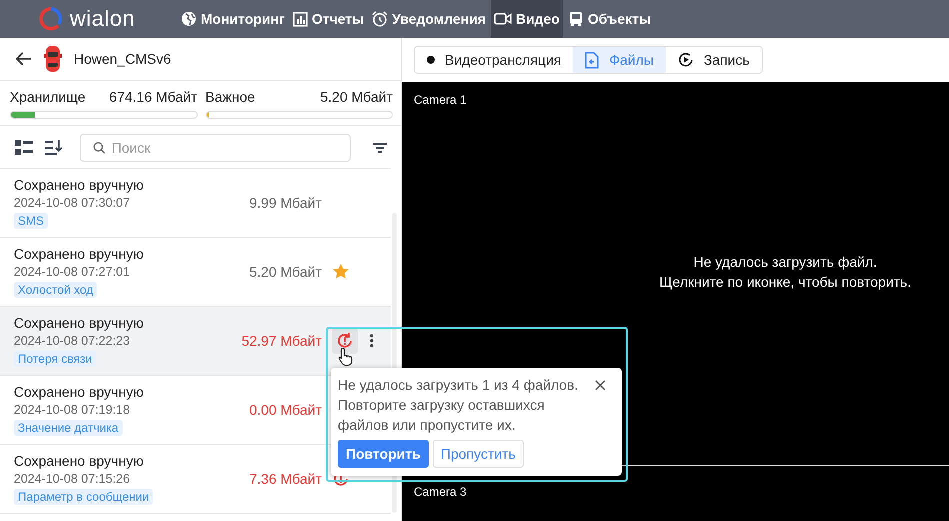 This screenshot has width=949, height=521. Describe the element at coordinates (215, 148) in the screenshot. I see `search-field: Поиск` at that location.